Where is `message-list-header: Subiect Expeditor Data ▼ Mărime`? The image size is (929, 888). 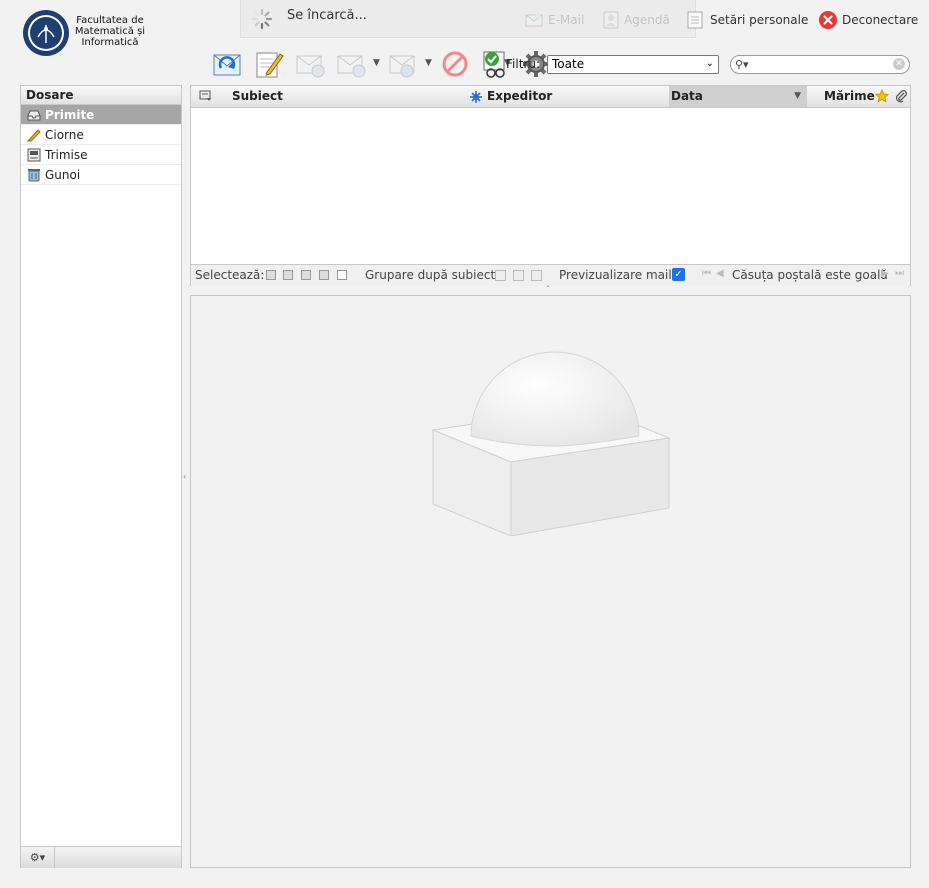 message-list-header: Subiect Expeditor Data ▼ Mărime is located at coordinates (550, 97).